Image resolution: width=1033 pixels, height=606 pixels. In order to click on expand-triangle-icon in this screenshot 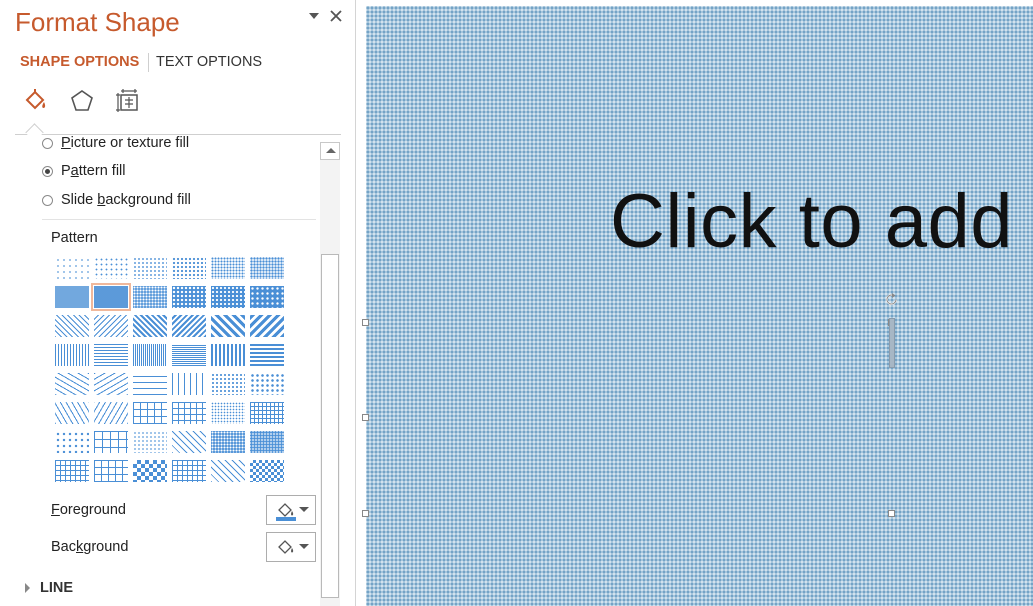, I will do `click(27, 588)`.